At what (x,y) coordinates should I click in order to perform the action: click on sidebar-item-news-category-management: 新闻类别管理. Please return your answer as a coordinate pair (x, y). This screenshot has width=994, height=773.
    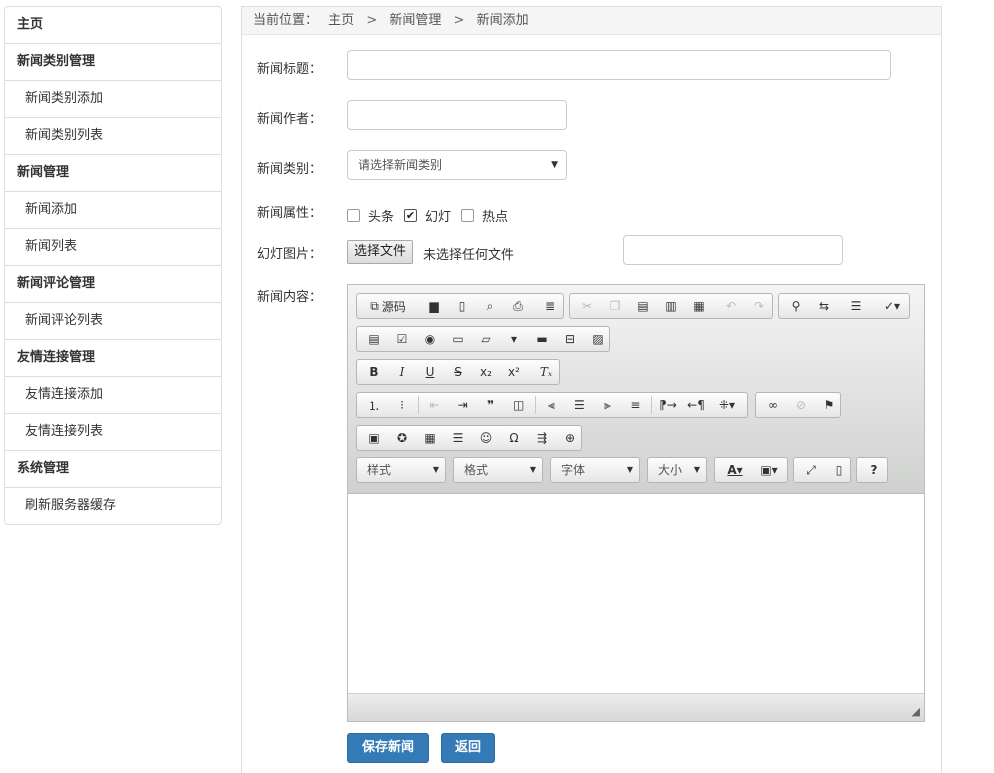
    Looking at the image, I should click on (113, 62).